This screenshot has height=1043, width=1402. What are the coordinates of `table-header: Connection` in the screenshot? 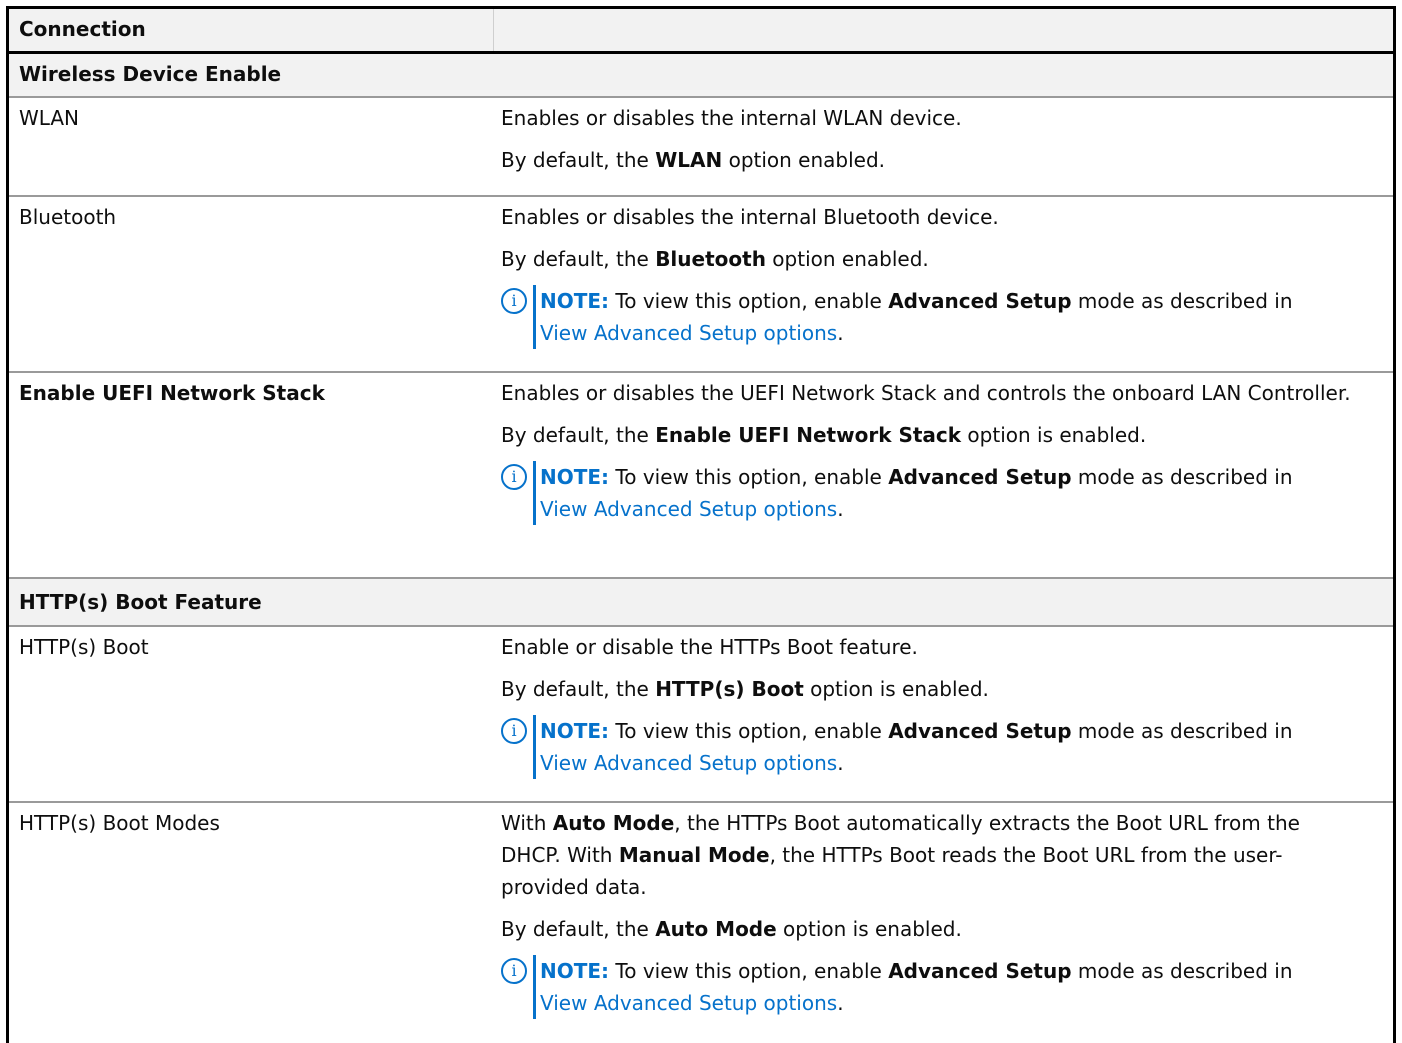 It's located at (701, 31).